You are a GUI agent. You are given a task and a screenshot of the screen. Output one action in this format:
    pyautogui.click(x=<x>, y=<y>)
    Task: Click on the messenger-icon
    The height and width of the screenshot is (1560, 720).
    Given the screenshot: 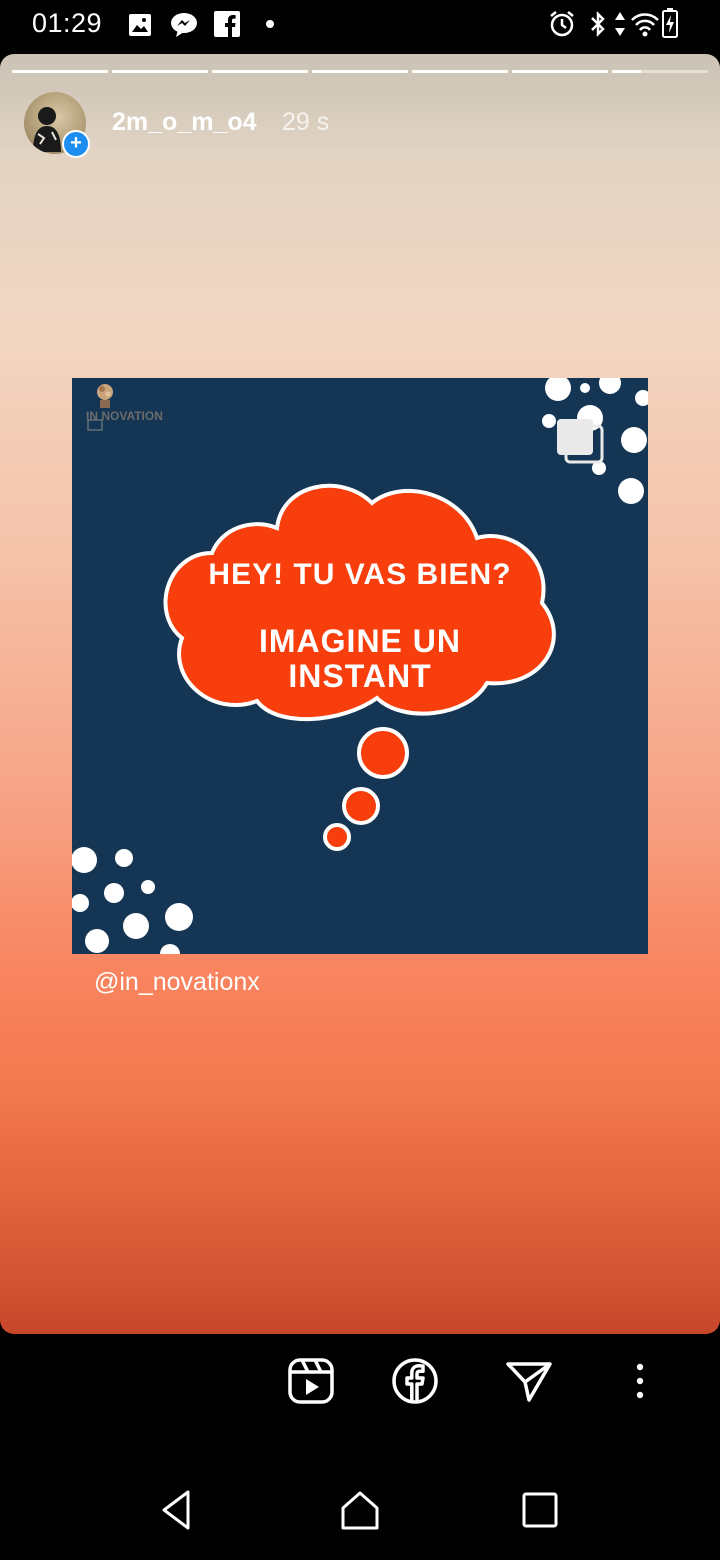 What is the action you would take?
    pyautogui.click(x=184, y=25)
    